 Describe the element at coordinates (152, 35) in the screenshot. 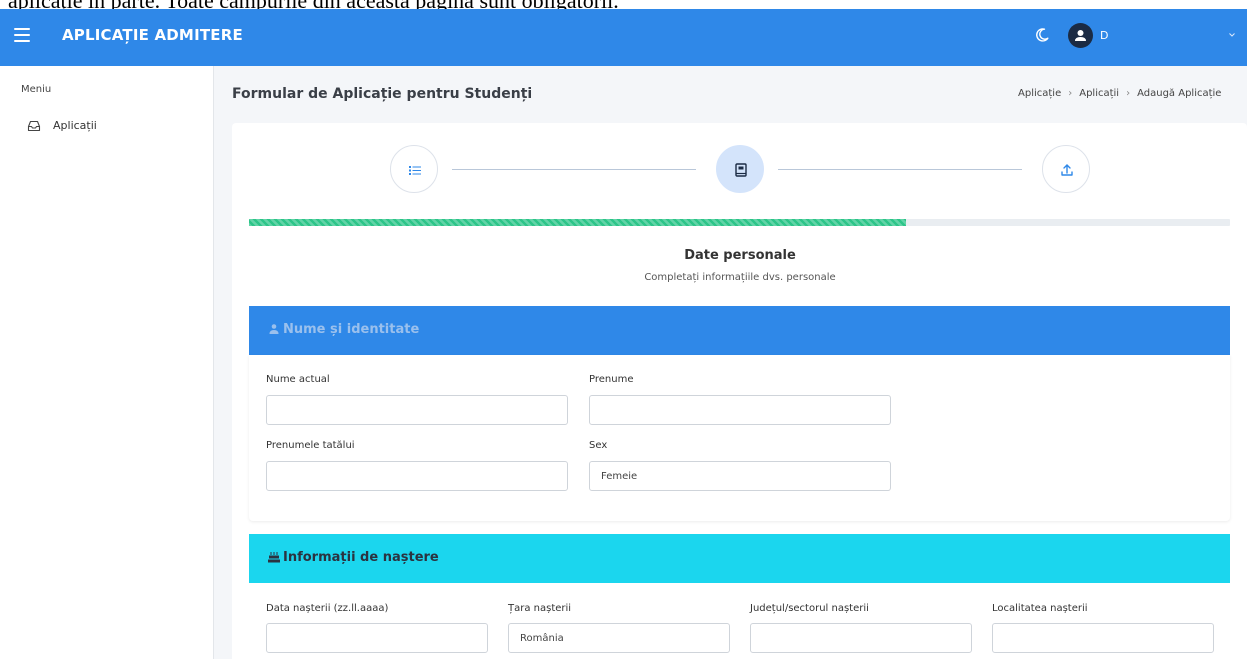

I see `app-title: APLICAȚIE ADMITERE` at that location.